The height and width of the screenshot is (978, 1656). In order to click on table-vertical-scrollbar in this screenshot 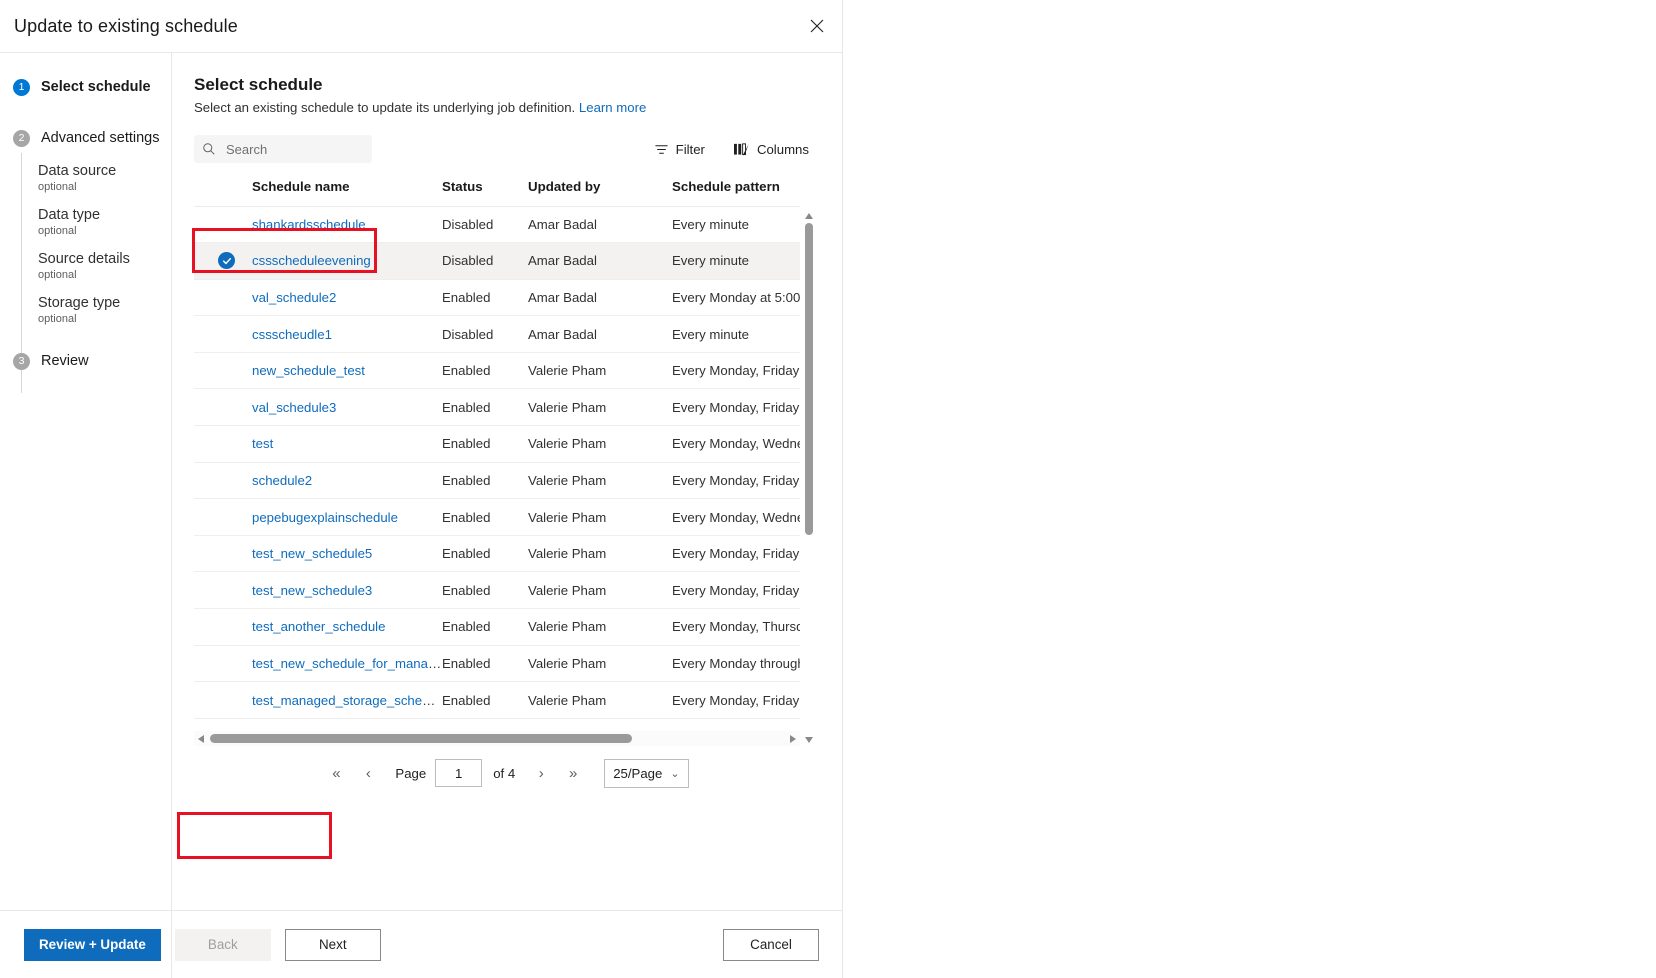, I will do `click(809, 478)`.